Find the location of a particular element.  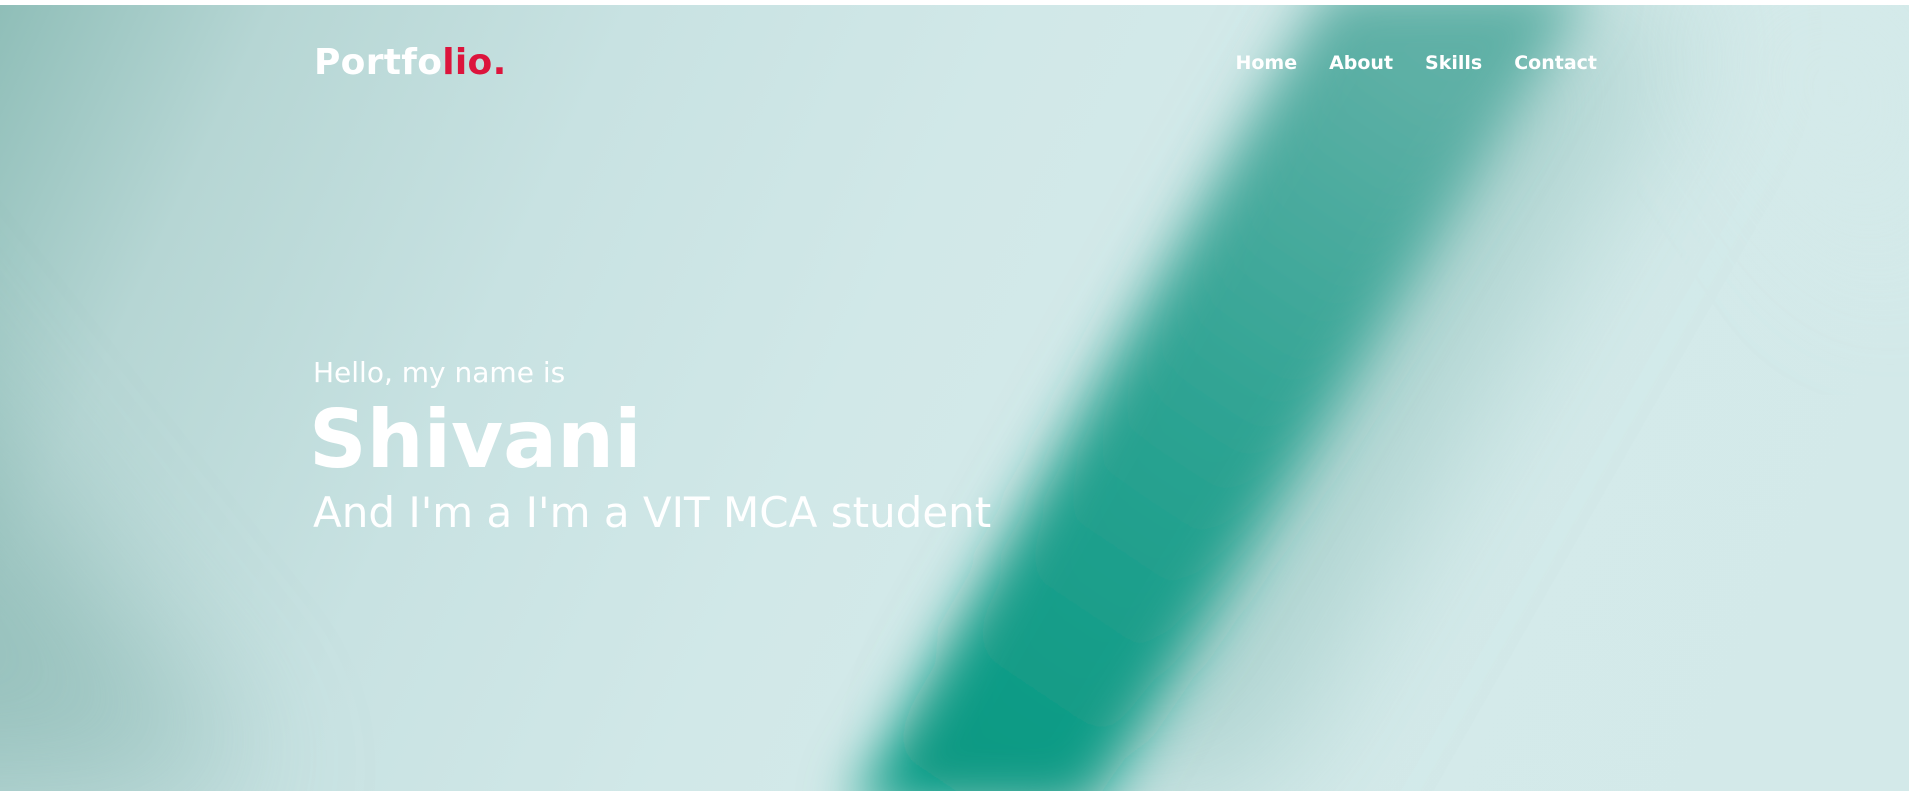

logo: Portfolio. is located at coordinates (410, 62).